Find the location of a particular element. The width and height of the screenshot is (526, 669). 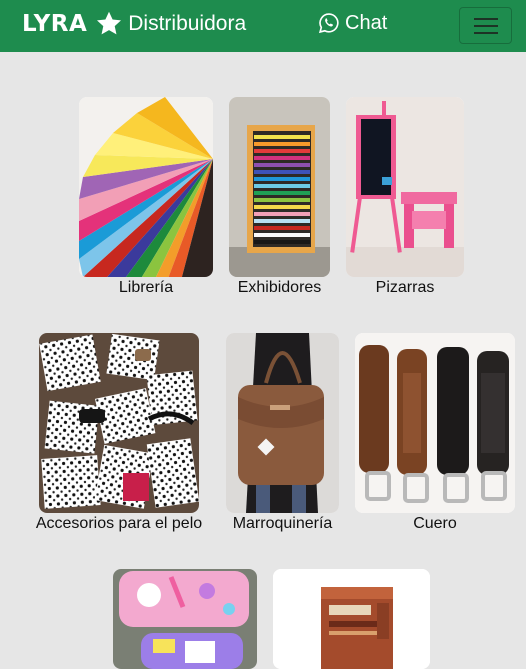

brand-link: LYRA Distribuidora is located at coordinates (134, 24).